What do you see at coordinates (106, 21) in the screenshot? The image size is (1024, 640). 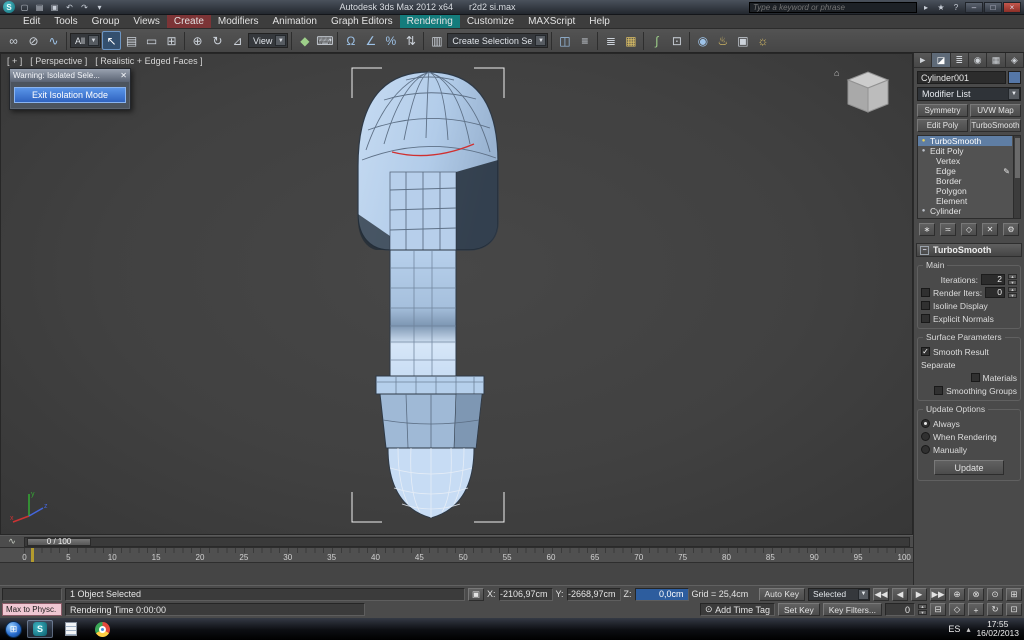 I see `menu-group: Group` at bounding box center [106, 21].